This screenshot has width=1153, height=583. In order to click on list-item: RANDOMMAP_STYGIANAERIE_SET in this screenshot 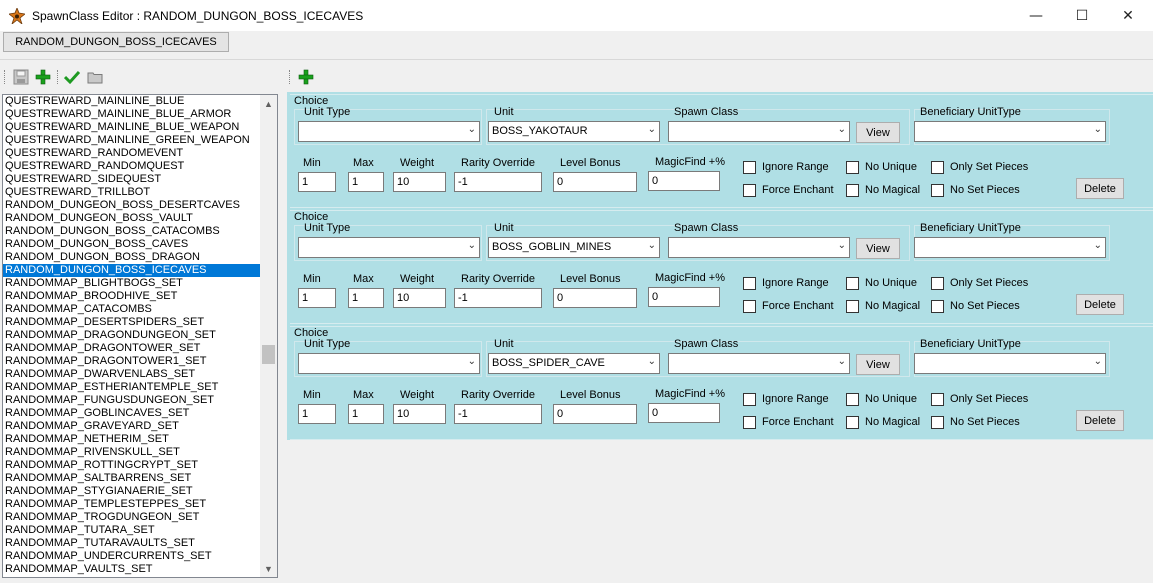, I will do `click(132, 491)`.